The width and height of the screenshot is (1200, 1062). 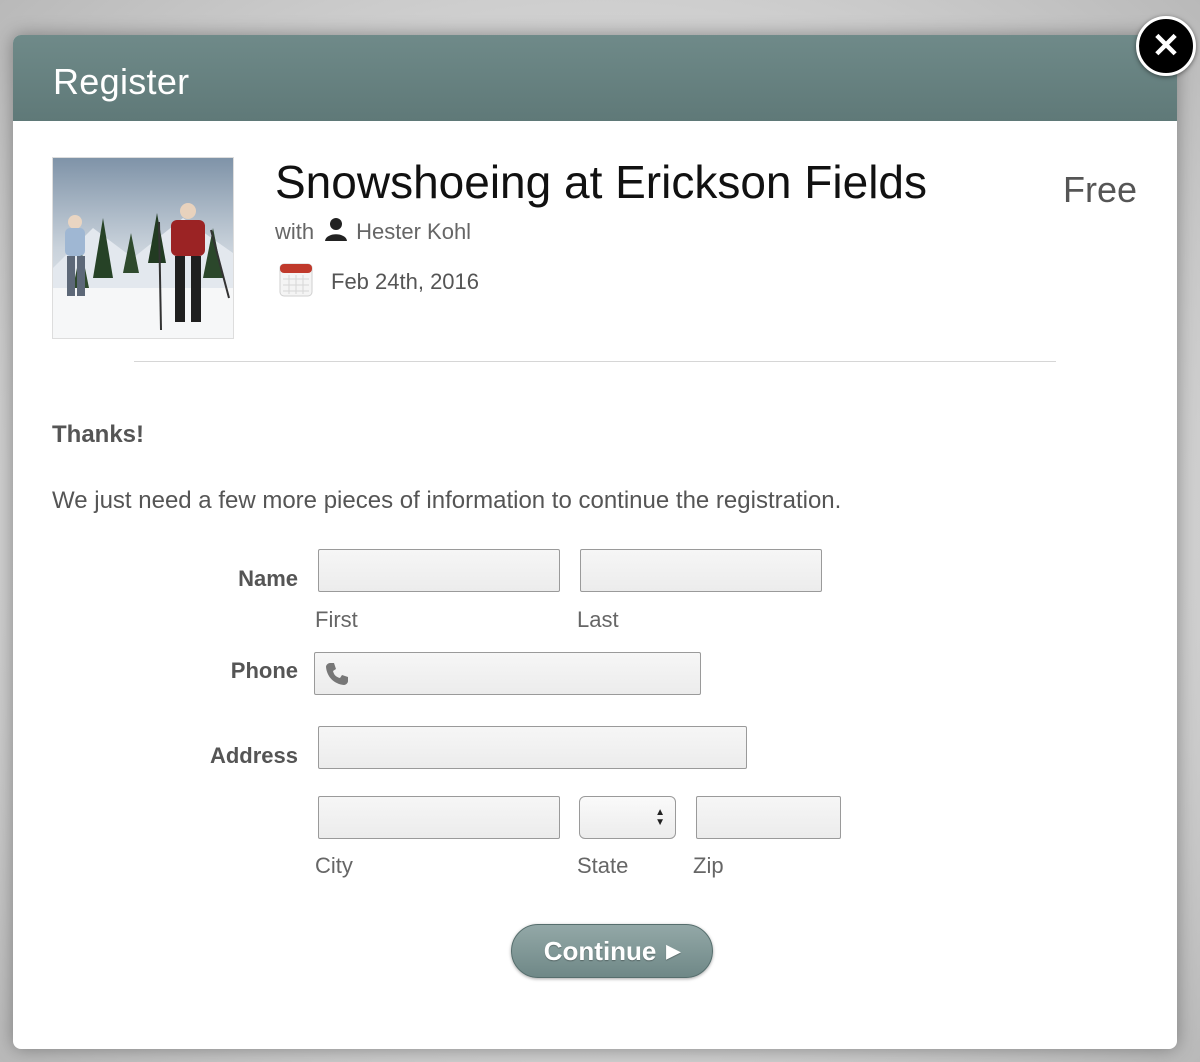 What do you see at coordinates (121, 81) in the screenshot?
I see `modal-title: Register` at bounding box center [121, 81].